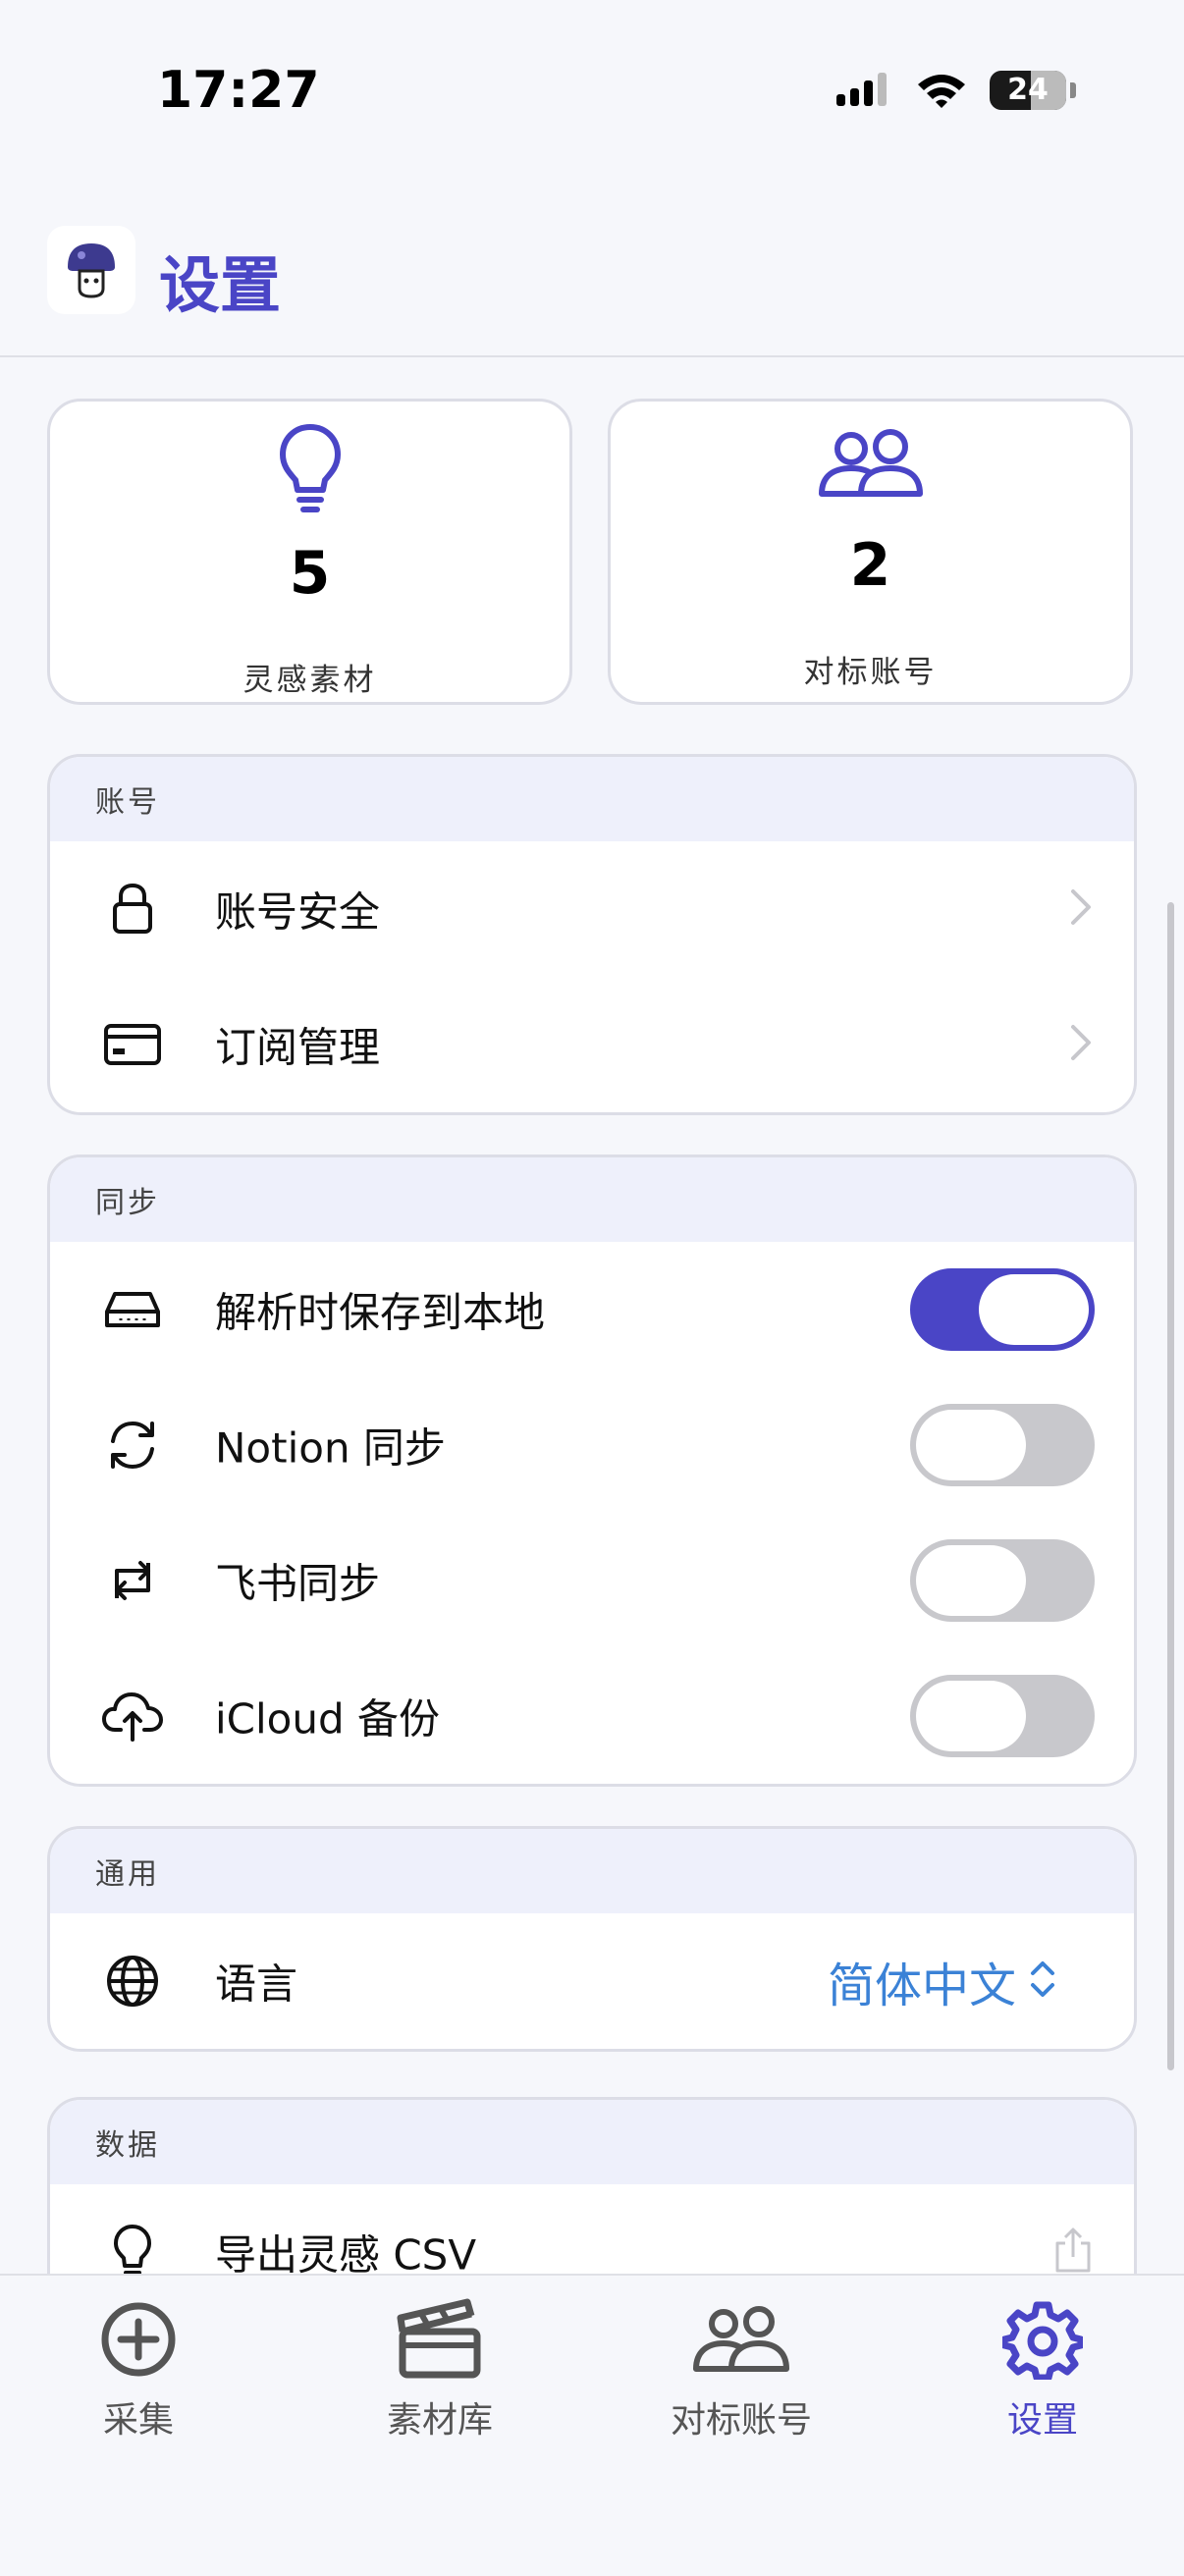 This screenshot has height=2576, width=1184. I want to click on tab-label: 素材库, so click(439, 2420).